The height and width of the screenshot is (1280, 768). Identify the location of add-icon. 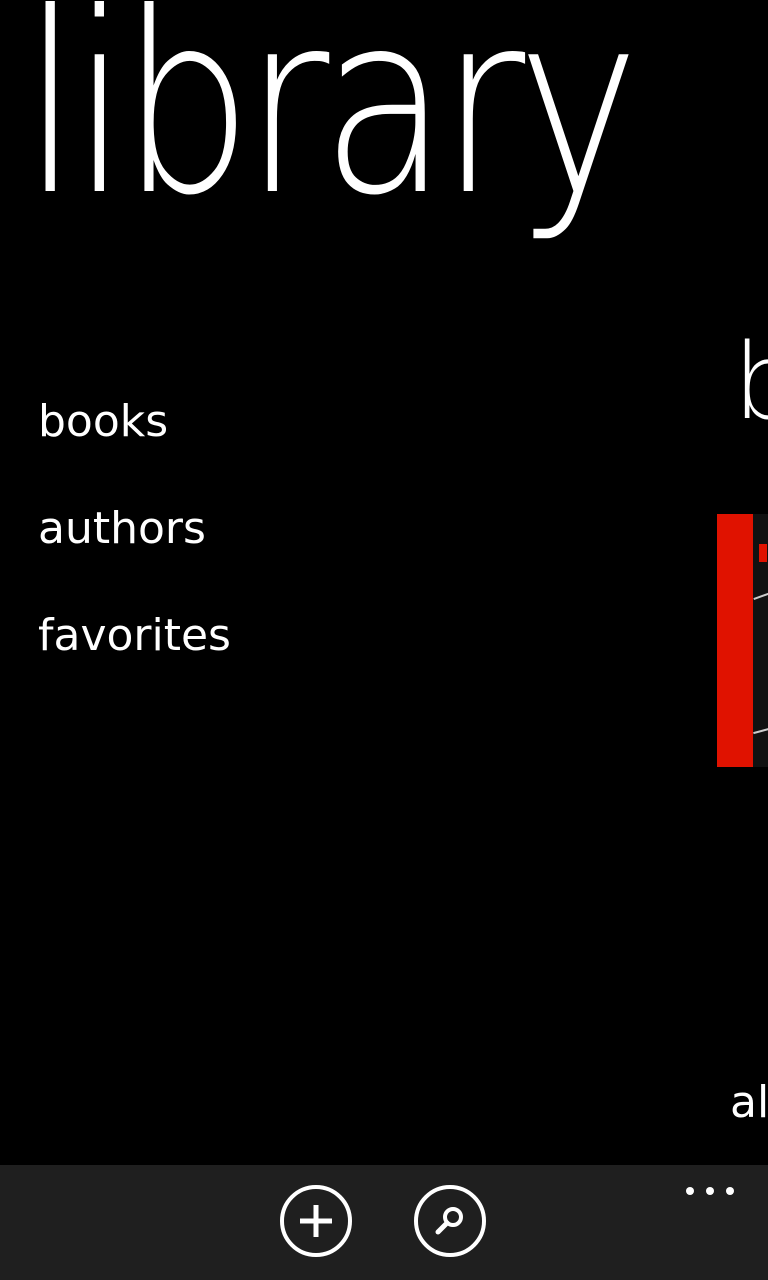
(316, 1221).